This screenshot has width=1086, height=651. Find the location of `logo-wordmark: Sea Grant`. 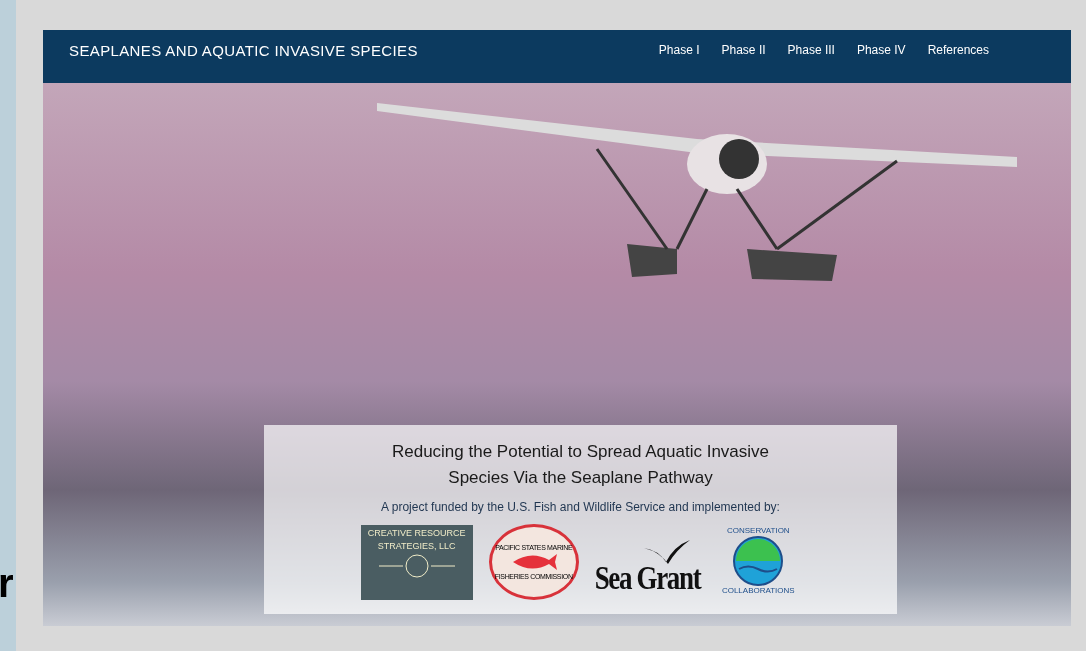

logo-wordmark: Sea Grant is located at coordinates (647, 578).